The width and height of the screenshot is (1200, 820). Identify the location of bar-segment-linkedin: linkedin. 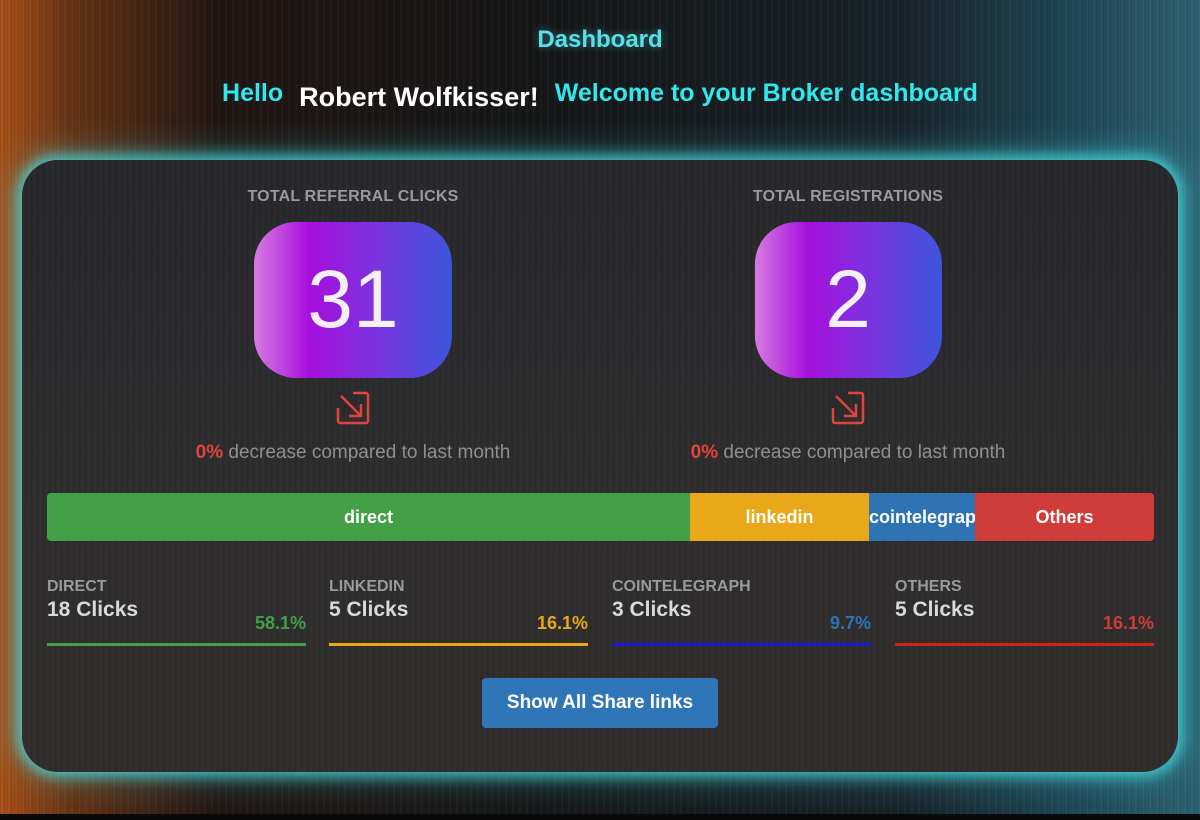
(779, 517).